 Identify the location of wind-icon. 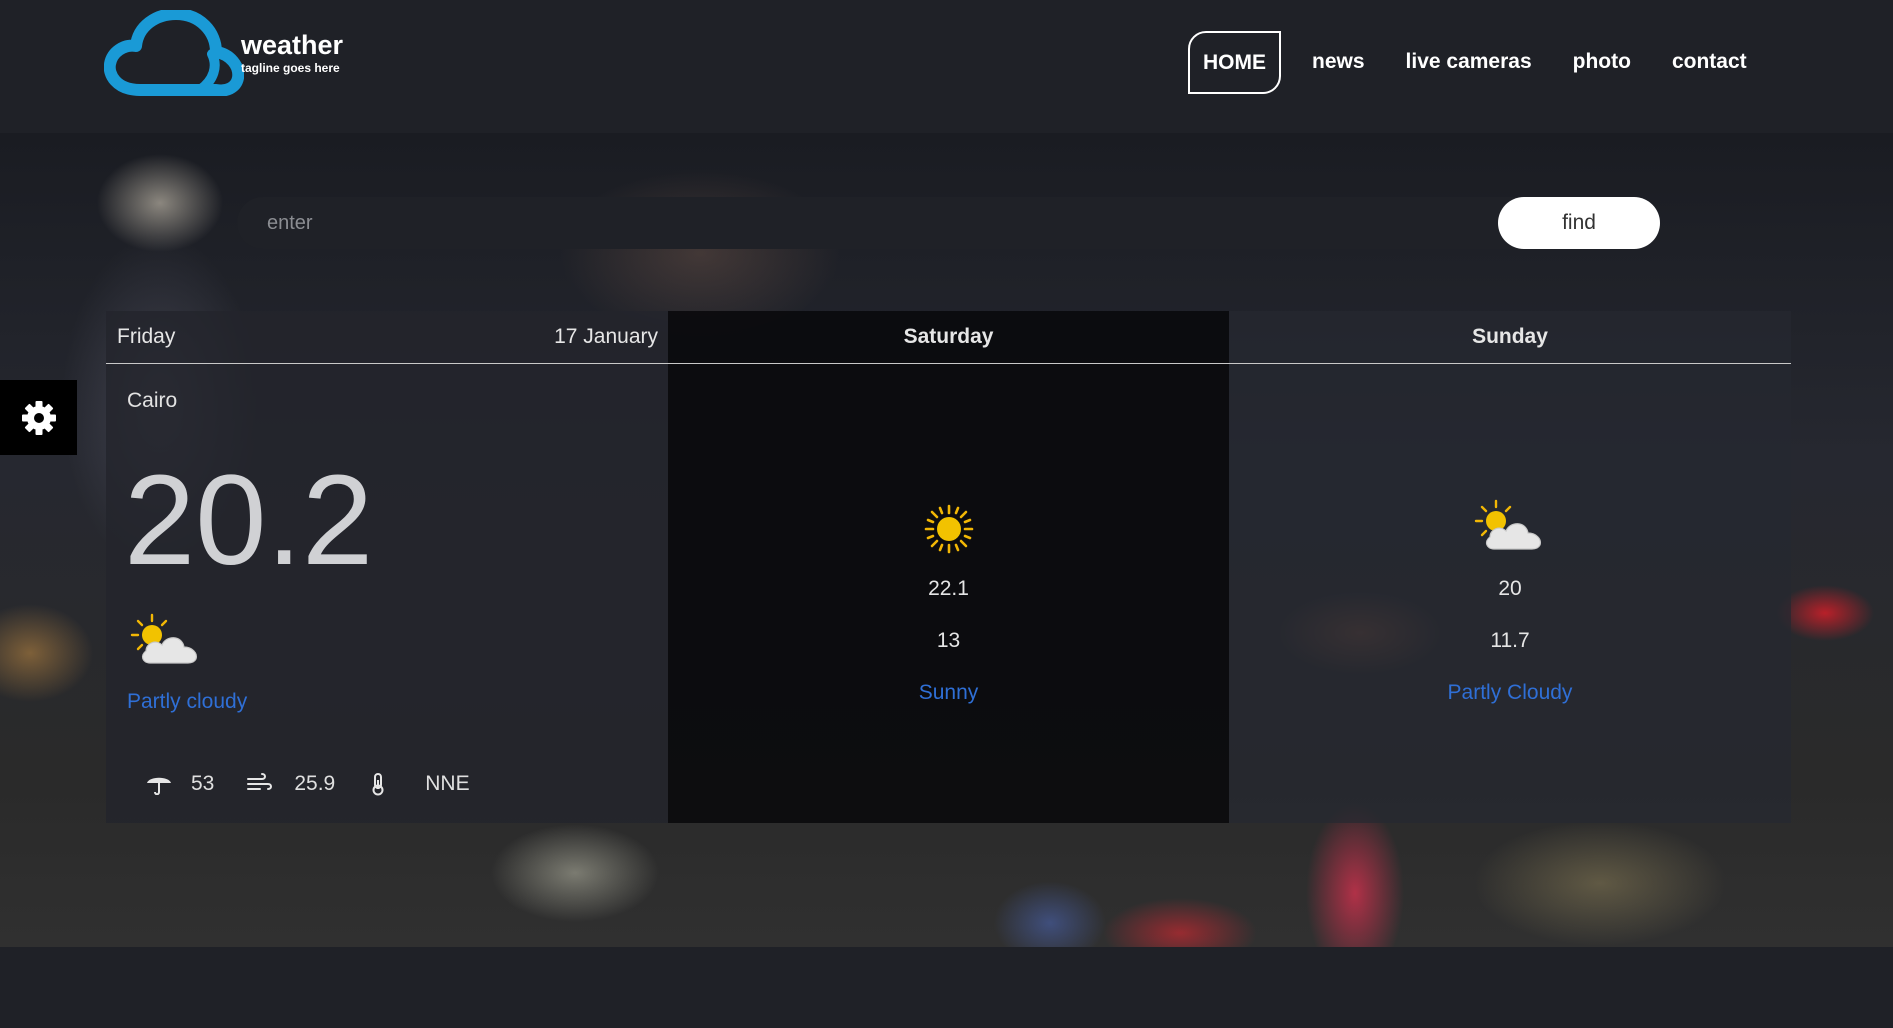
(259, 784).